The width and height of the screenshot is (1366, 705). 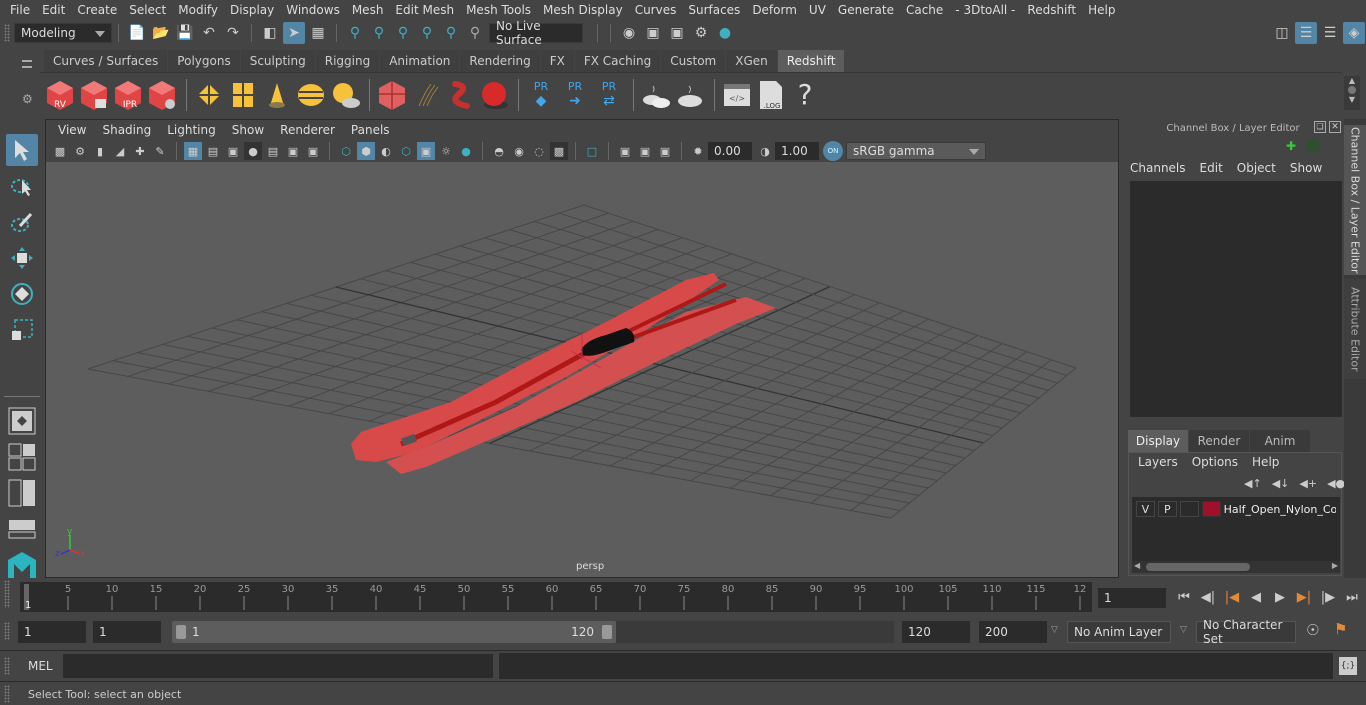 What do you see at coordinates (347, 61) in the screenshot?
I see `shelf-tab-rigging: Rigging` at bounding box center [347, 61].